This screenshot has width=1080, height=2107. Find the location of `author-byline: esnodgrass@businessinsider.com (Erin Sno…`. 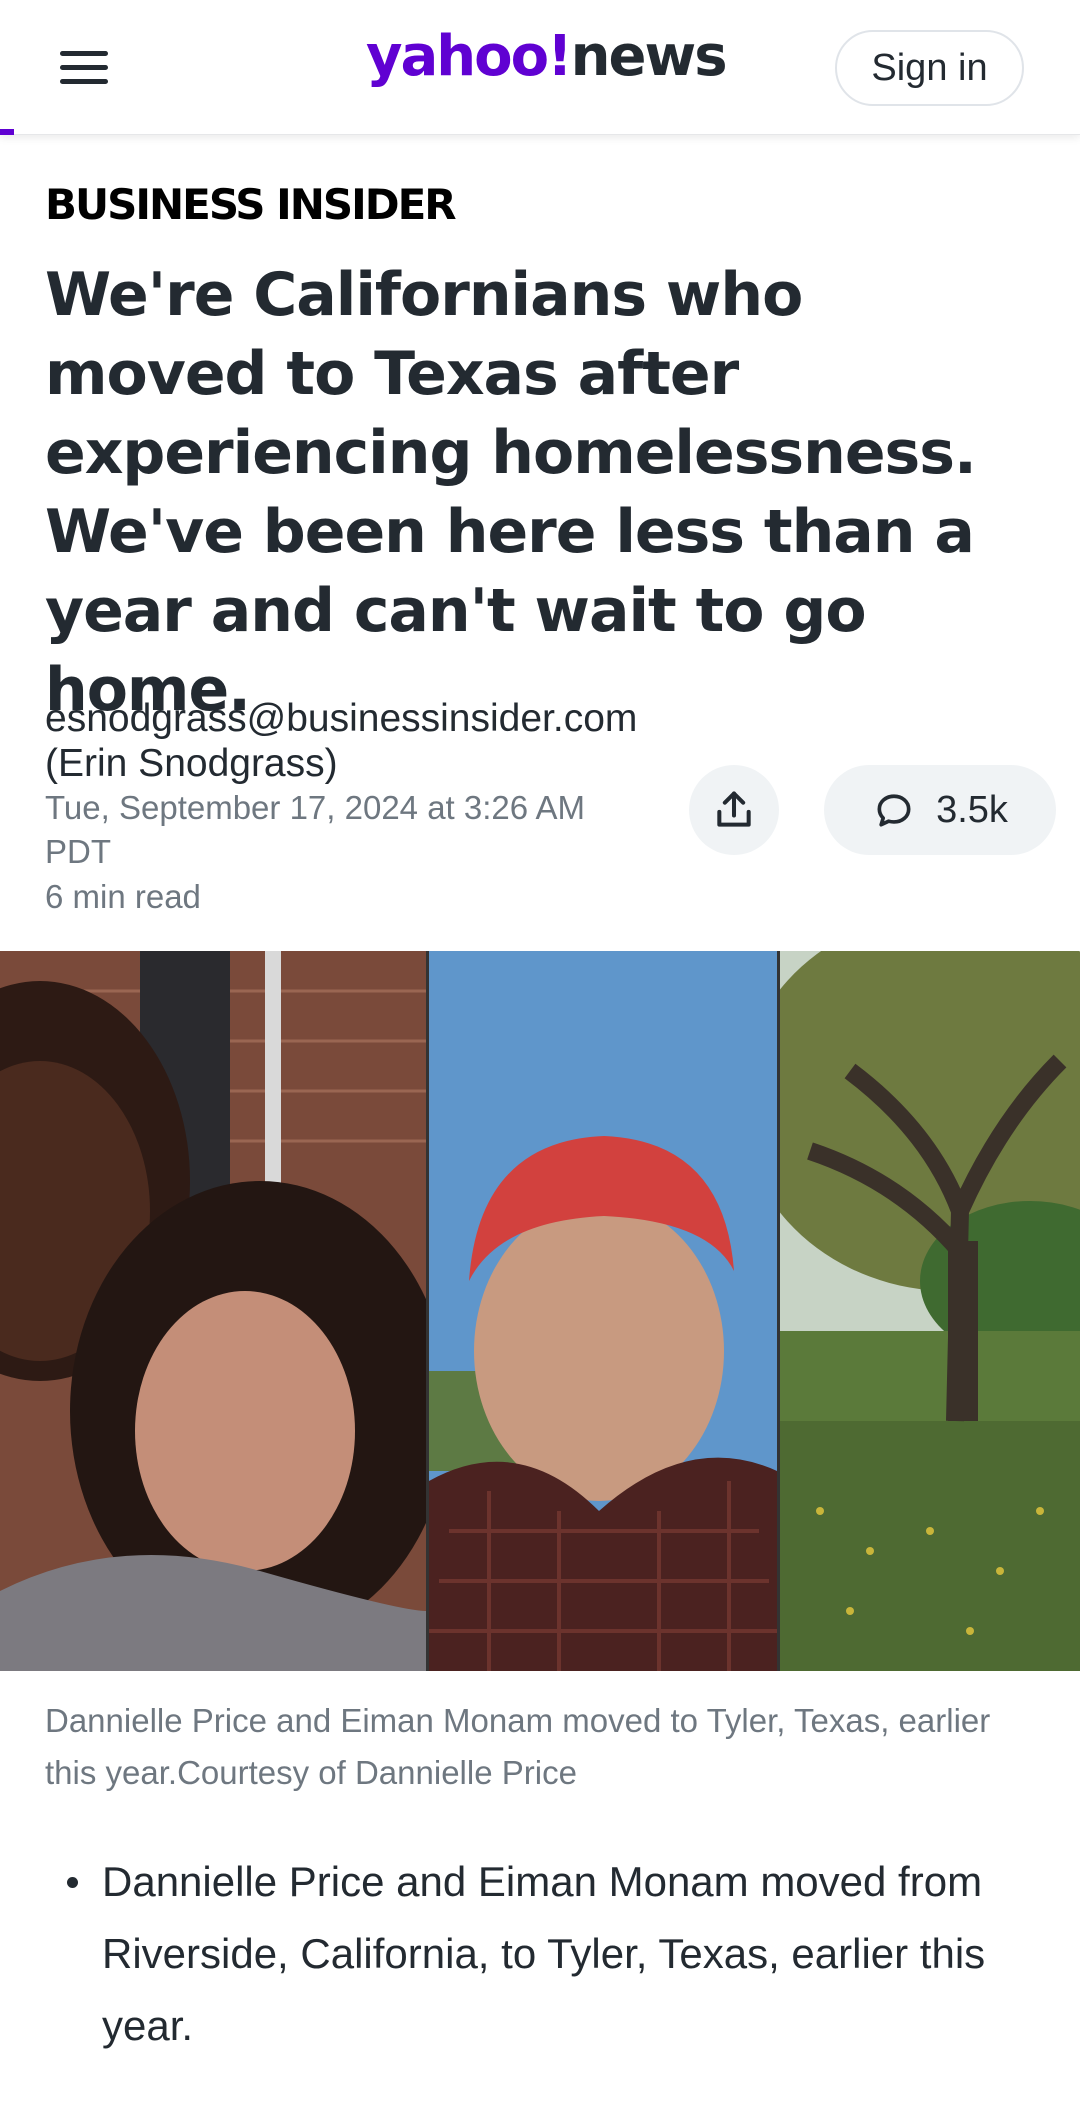

author-byline: esnodgrass@businessinsider.com (Erin Sno… is located at coordinates (341, 741).